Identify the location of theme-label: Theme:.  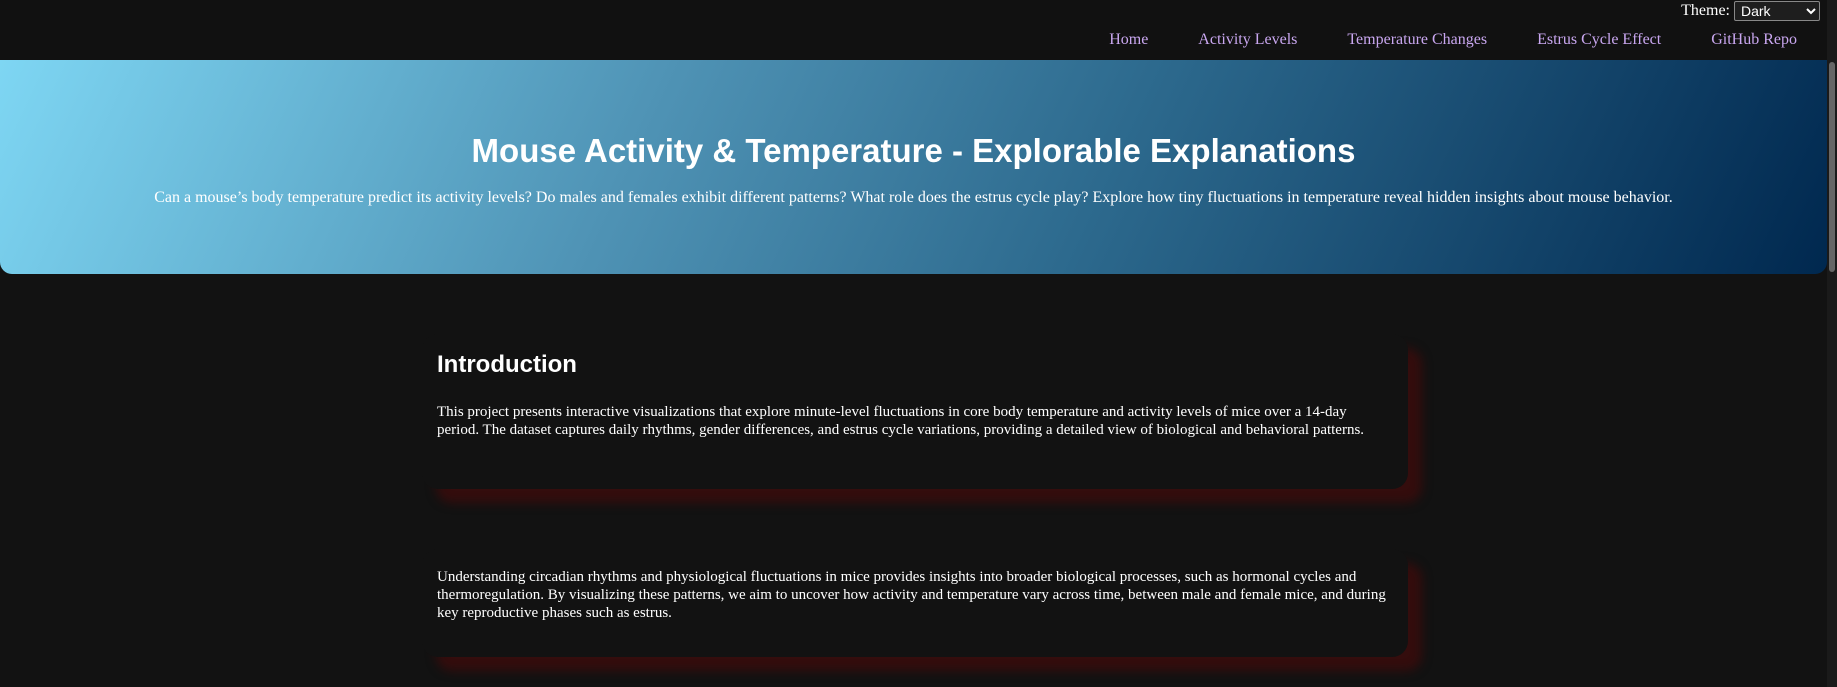
(1705, 10).